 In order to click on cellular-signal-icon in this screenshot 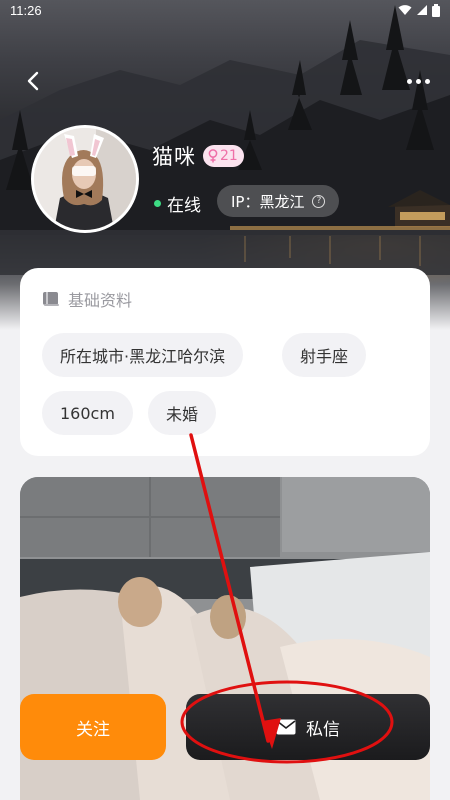, I will do `click(422, 10)`.